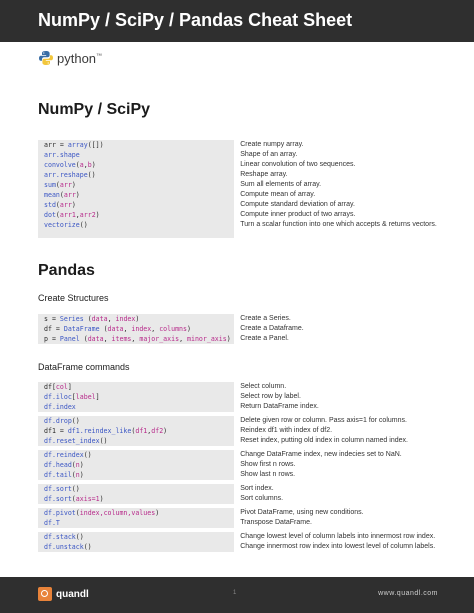  I want to click on code-token: arr1, so click(67, 215).